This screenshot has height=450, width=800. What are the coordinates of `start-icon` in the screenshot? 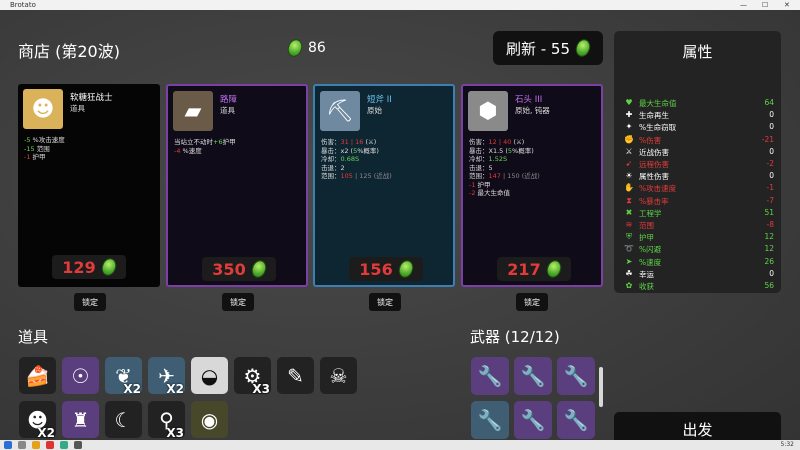 It's located at (8, 445).